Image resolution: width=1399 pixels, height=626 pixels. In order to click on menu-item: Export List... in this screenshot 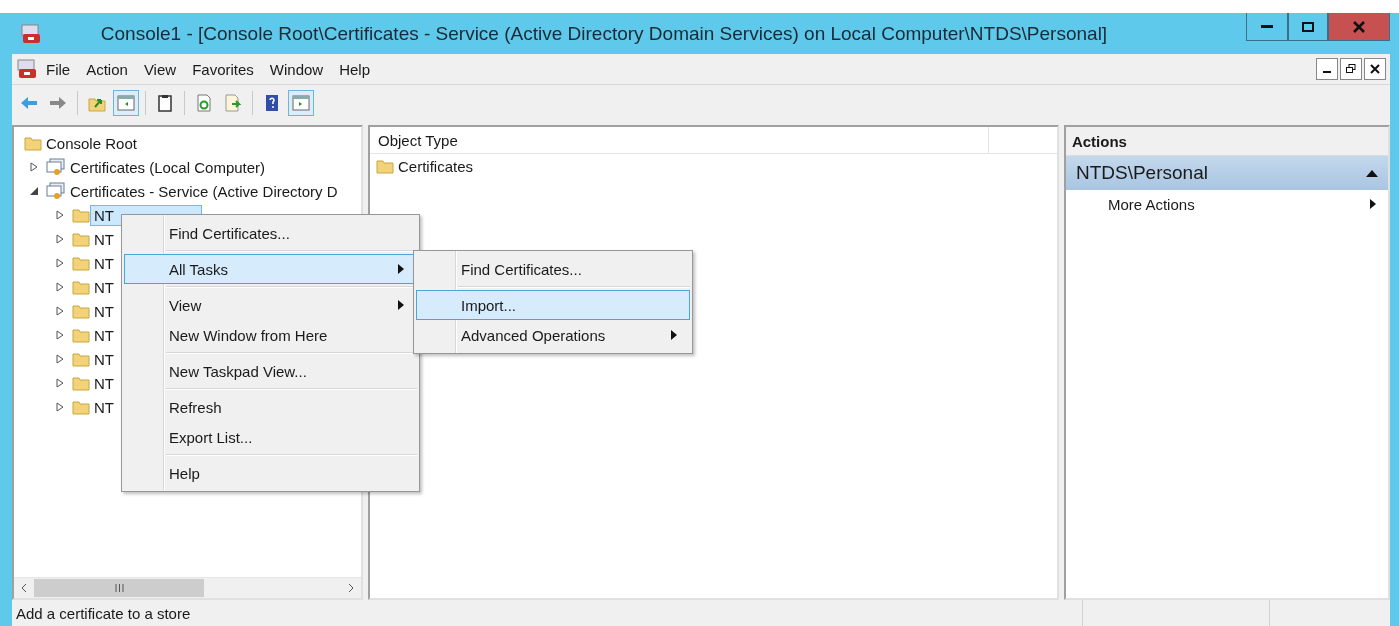, I will do `click(270, 437)`.